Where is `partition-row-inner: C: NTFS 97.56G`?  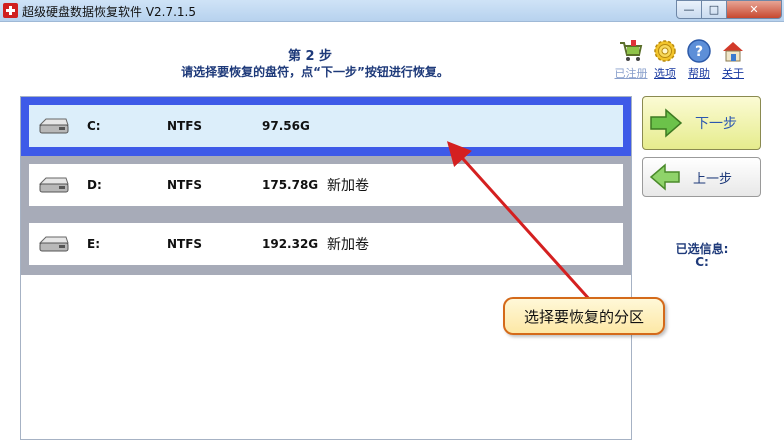
partition-row-inner: C: NTFS 97.56G is located at coordinates (326, 126).